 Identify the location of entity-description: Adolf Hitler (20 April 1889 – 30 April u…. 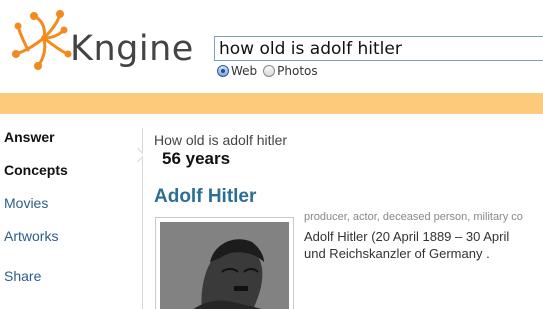
(406, 245).